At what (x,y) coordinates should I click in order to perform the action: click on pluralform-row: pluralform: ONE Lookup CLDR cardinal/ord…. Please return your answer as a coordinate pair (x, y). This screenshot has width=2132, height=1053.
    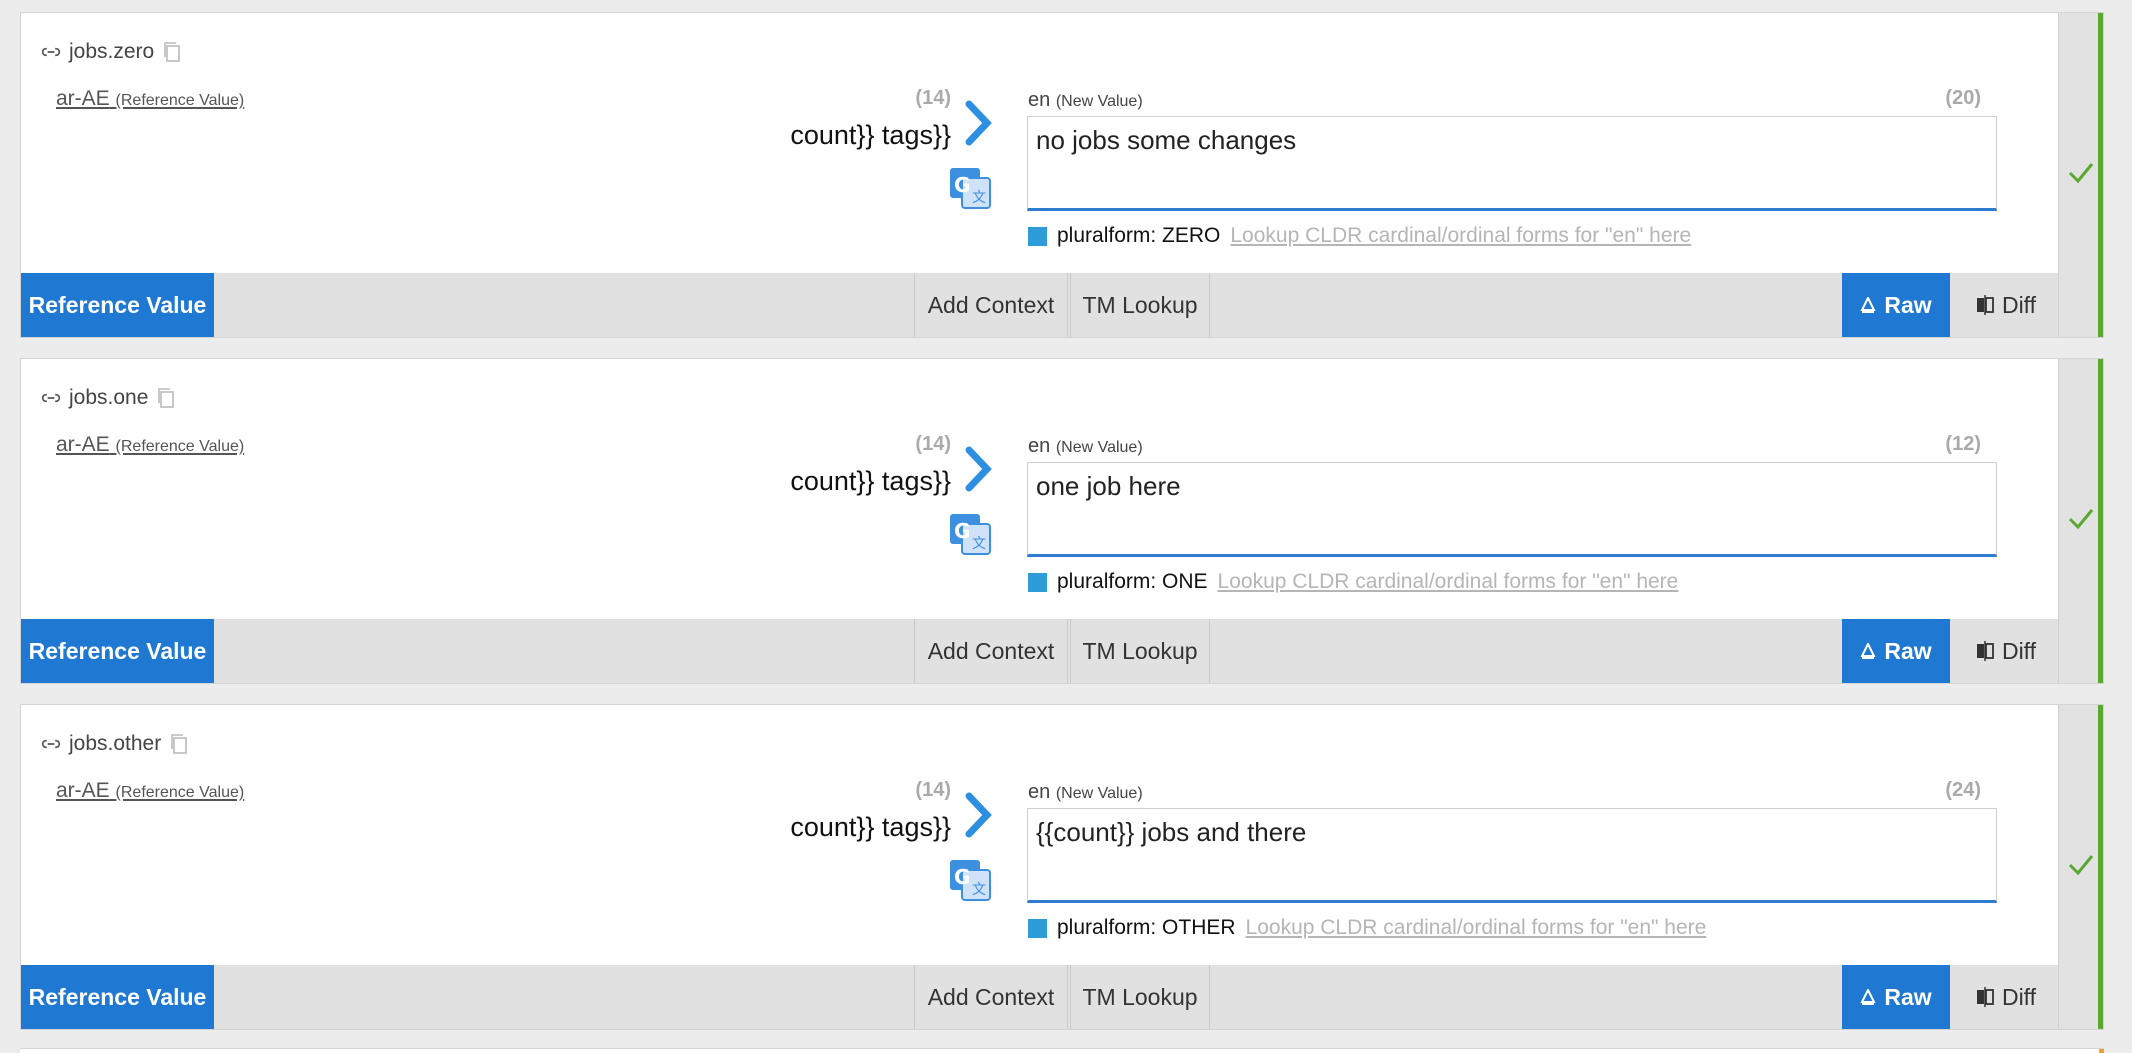
    Looking at the image, I should click on (1353, 582).